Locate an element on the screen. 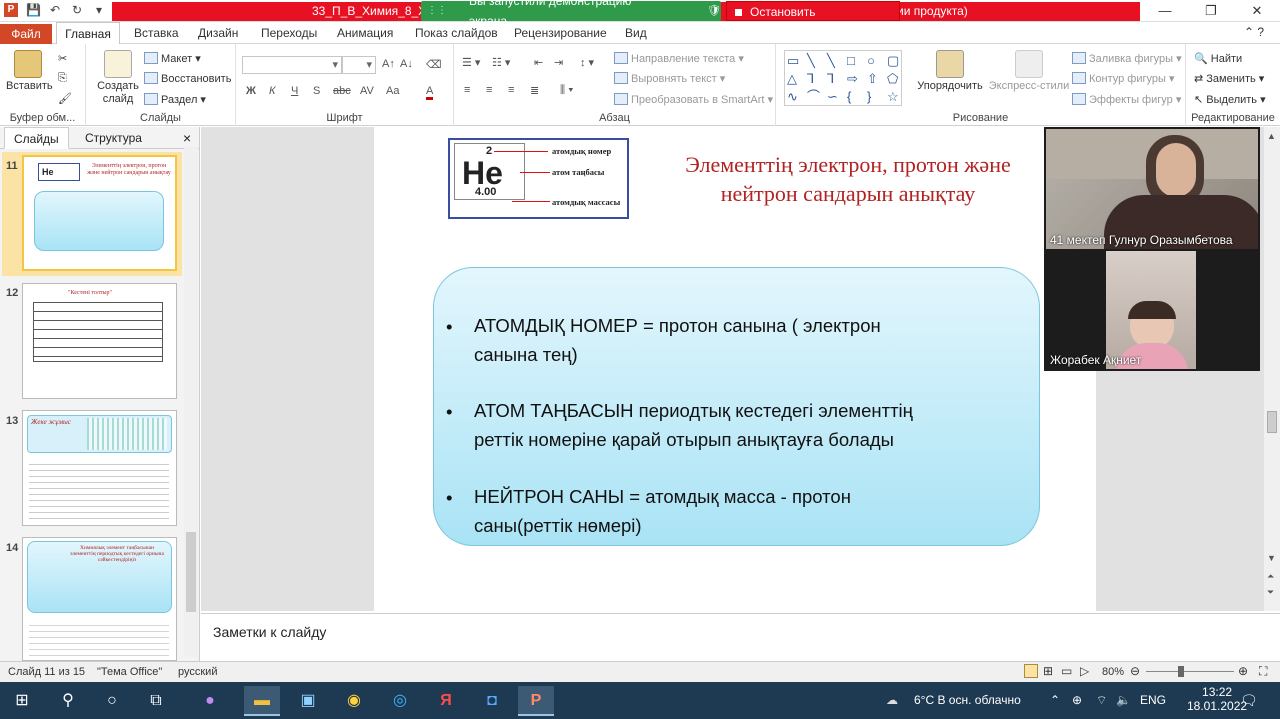 This screenshot has width=1280, height=719. scroll-up-icon: ▲ is located at coordinates (1271, 136).